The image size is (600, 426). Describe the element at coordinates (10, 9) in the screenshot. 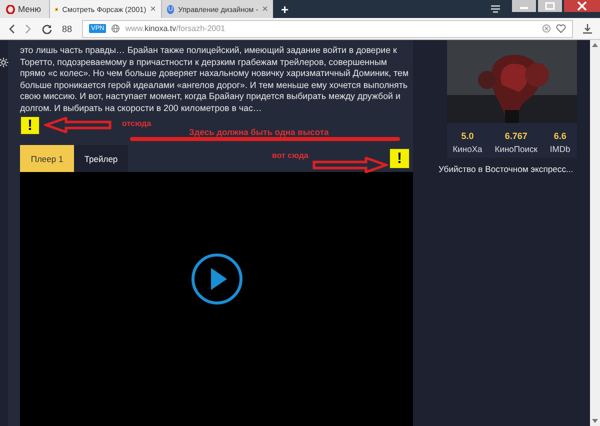

I see `opera-icon` at that location.